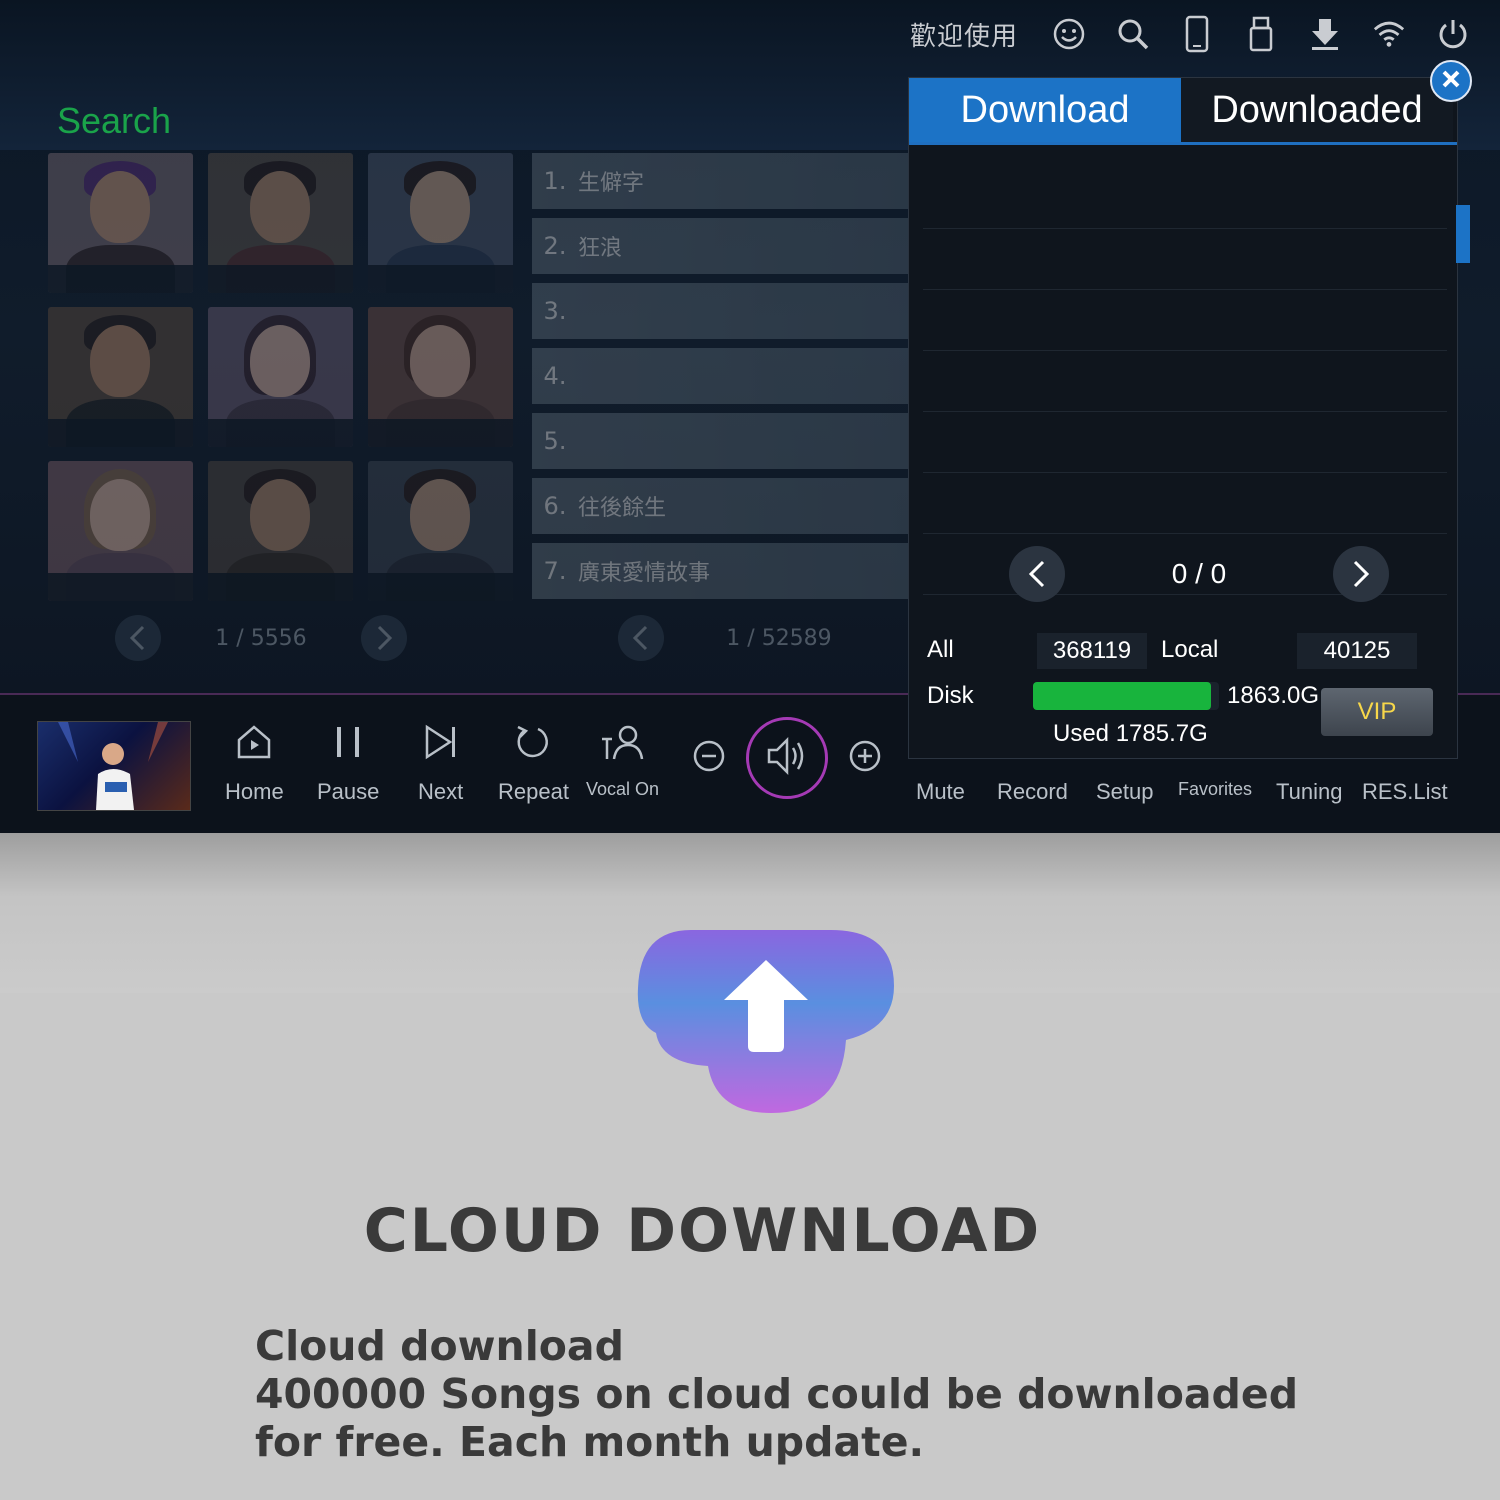 The width and height of the screenshot is (1500, 1500). What do you see at coordinates (555, 506) in the screenshot?
I see `song-number: 6.` at bounding box center [555, 506].